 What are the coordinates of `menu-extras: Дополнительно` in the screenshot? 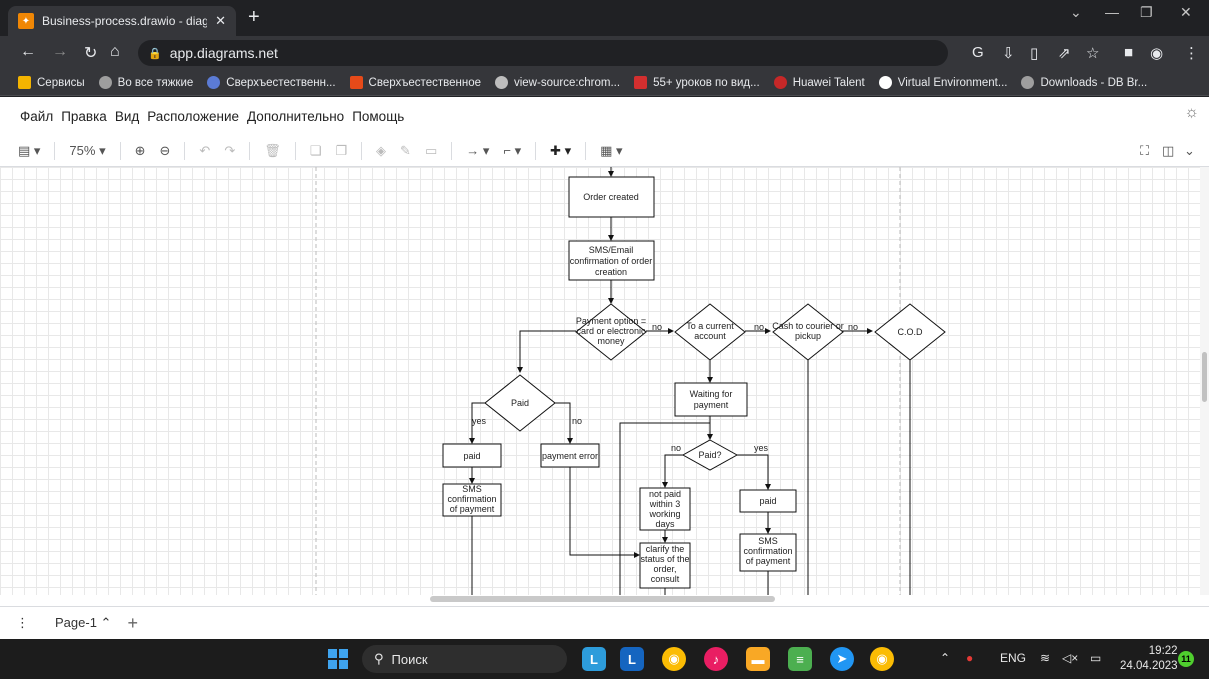 It's located at (295, 116).